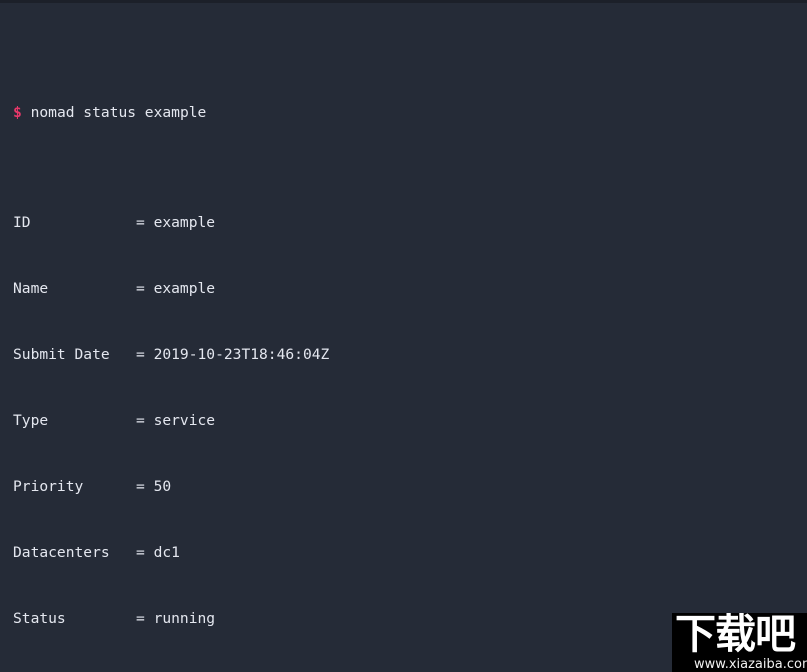  I want to click on command-prompt-line: $ nomad status example, so click(408, 113).